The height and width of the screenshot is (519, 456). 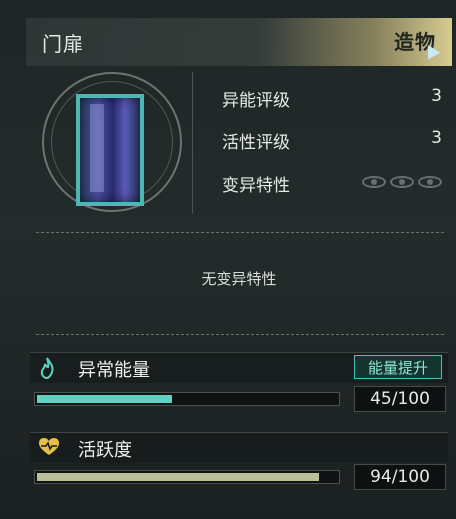 I want to click on stat-mutation-trait: 变异特性, so click(x=332, y=184).